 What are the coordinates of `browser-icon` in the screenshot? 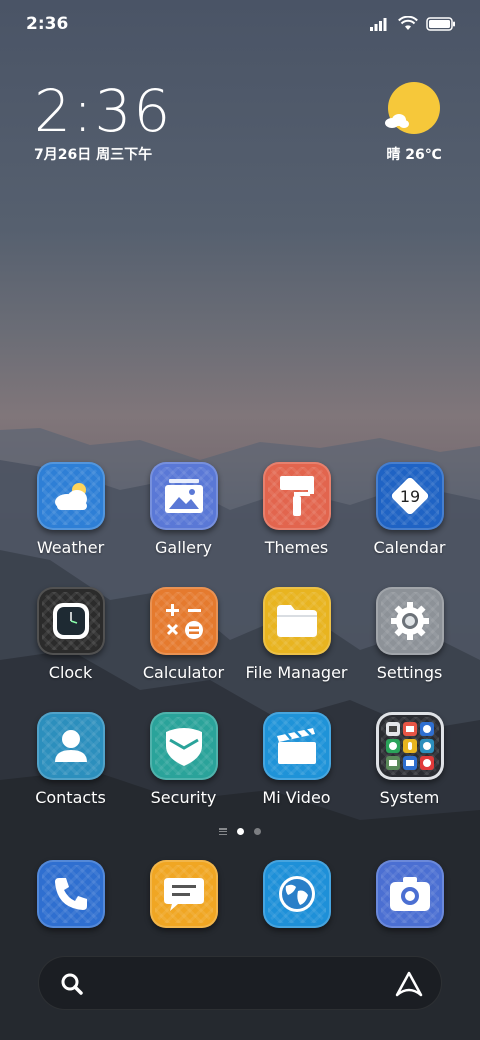 It's located at (296, 894).